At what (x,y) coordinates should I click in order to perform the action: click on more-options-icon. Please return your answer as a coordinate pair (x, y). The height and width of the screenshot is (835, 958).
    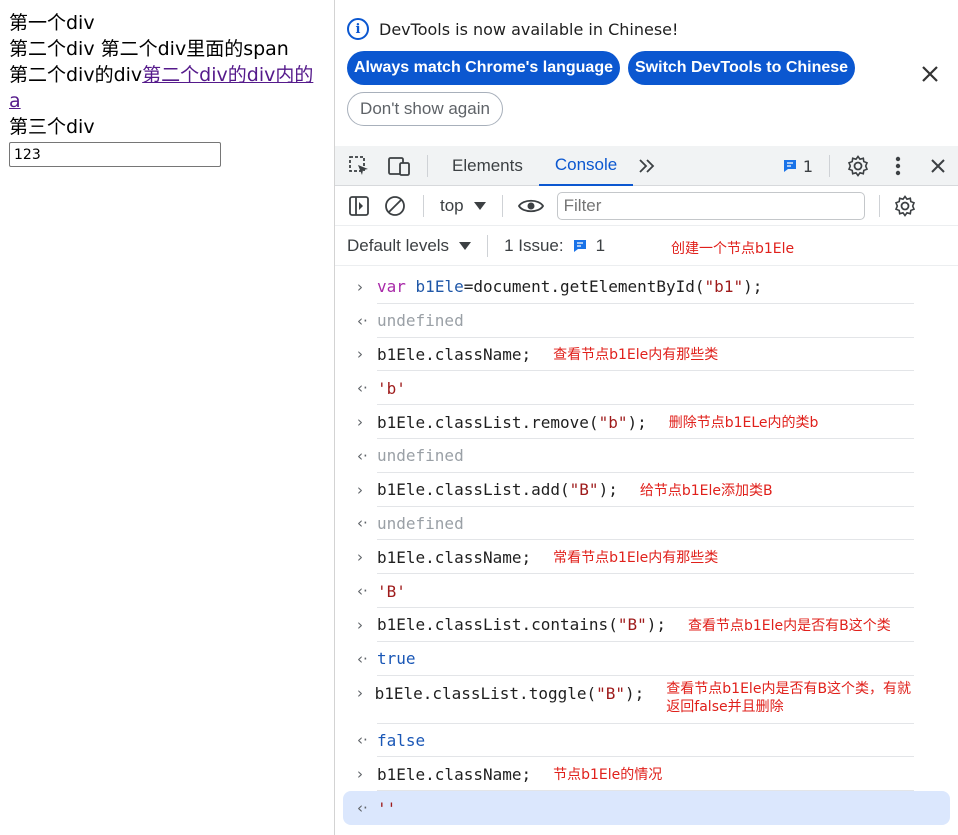
    Looking at the image, I should click on (898, 166).